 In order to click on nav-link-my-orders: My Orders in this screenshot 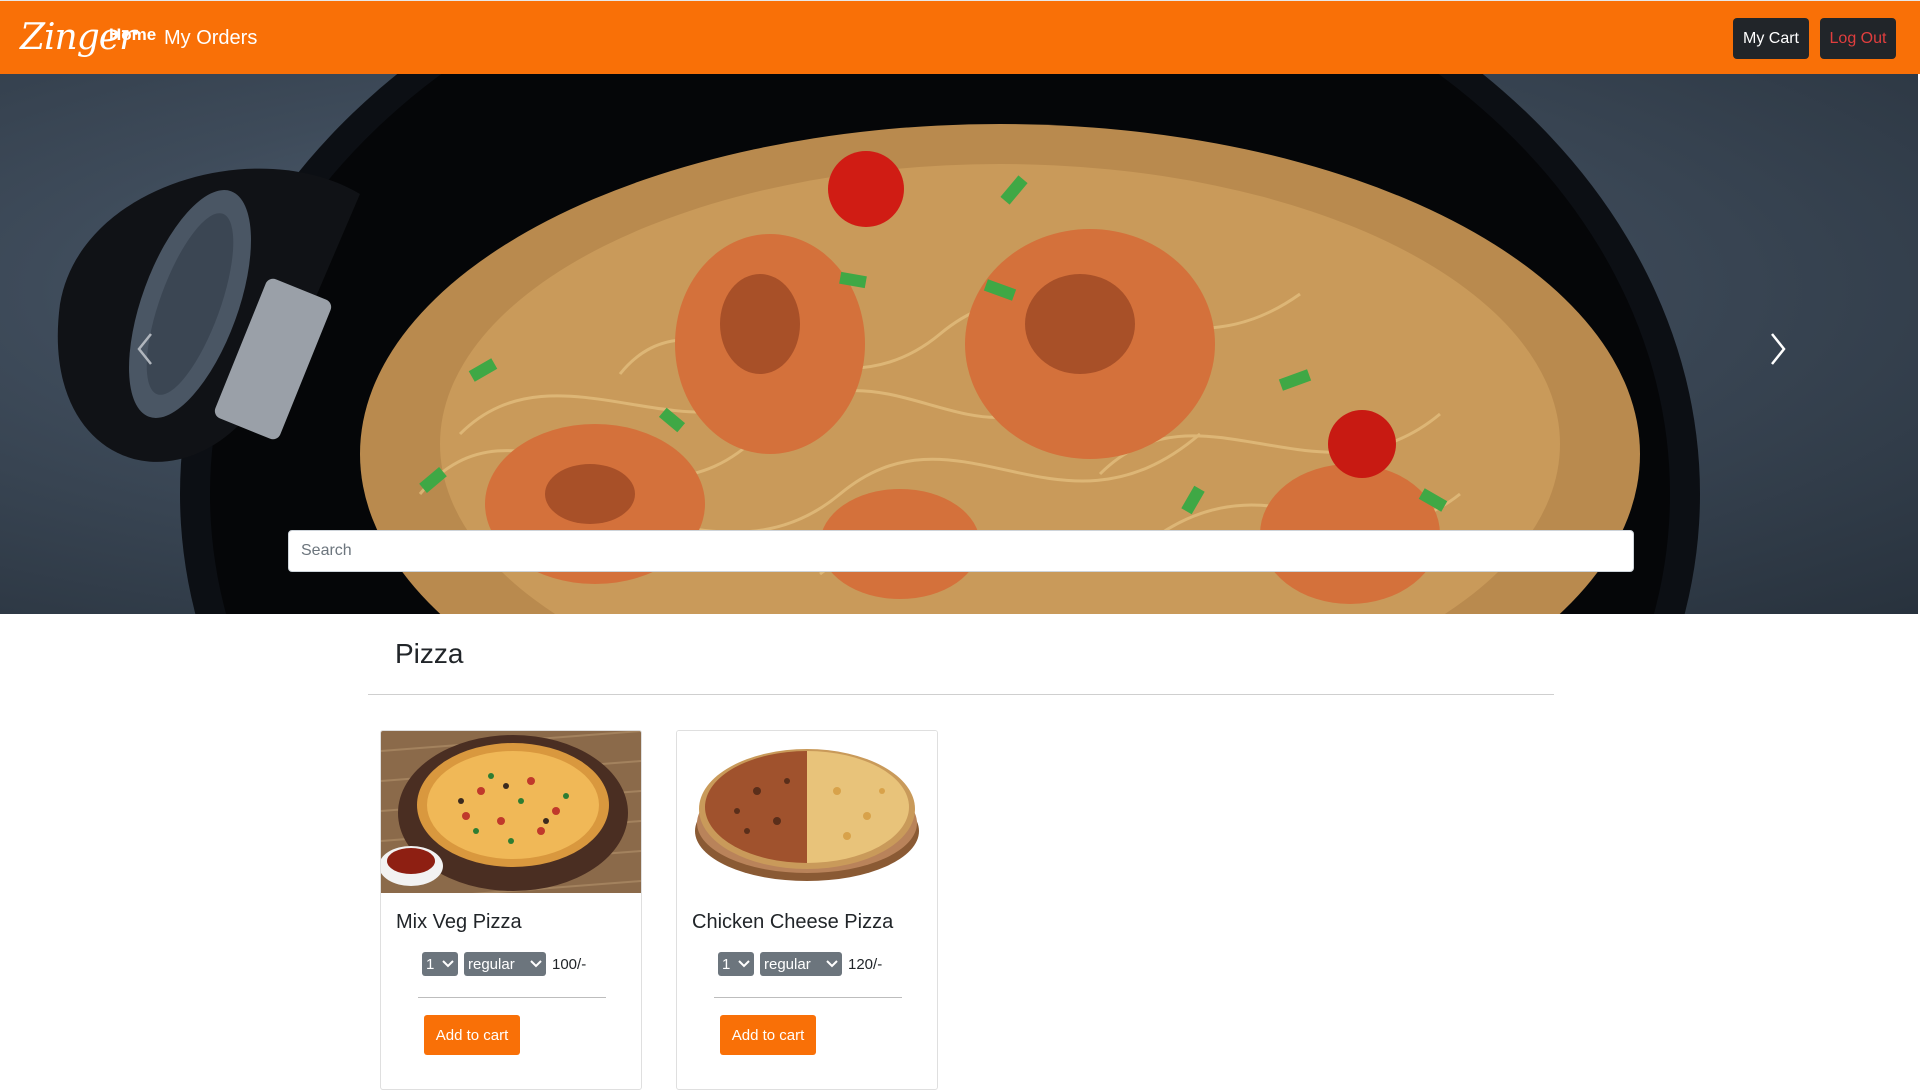, I will do `click(210, 38)`.